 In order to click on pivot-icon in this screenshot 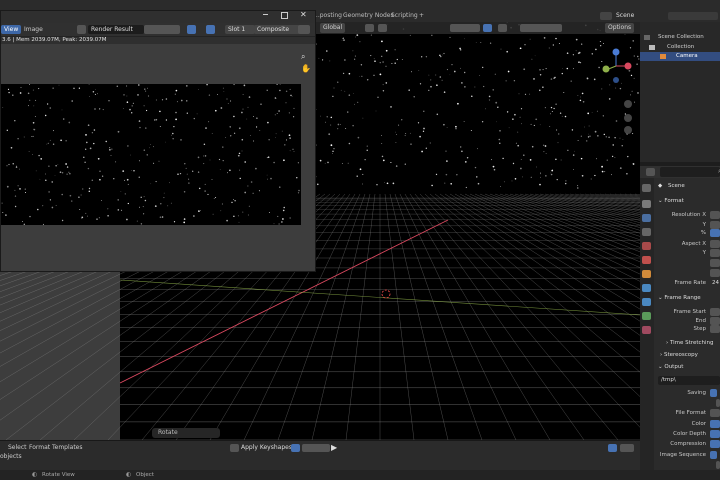, I will do `click(369, 28)`.